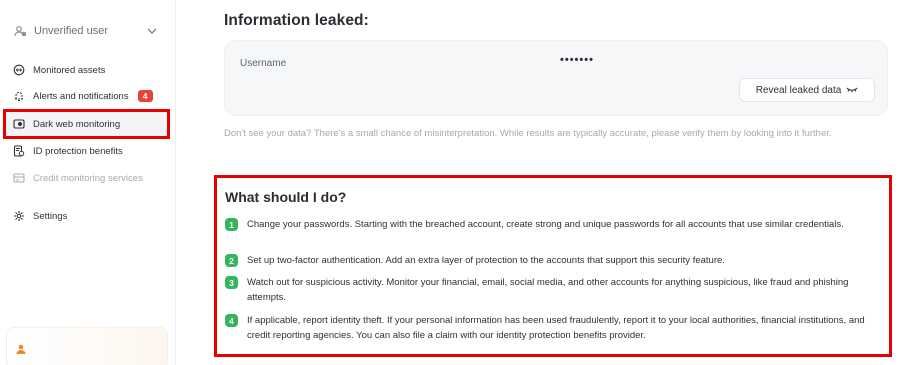 The width and height of the screenshot is (900, 365). I want to click on sidebar-item-label: Alerts and notifications, so click(81, 96).